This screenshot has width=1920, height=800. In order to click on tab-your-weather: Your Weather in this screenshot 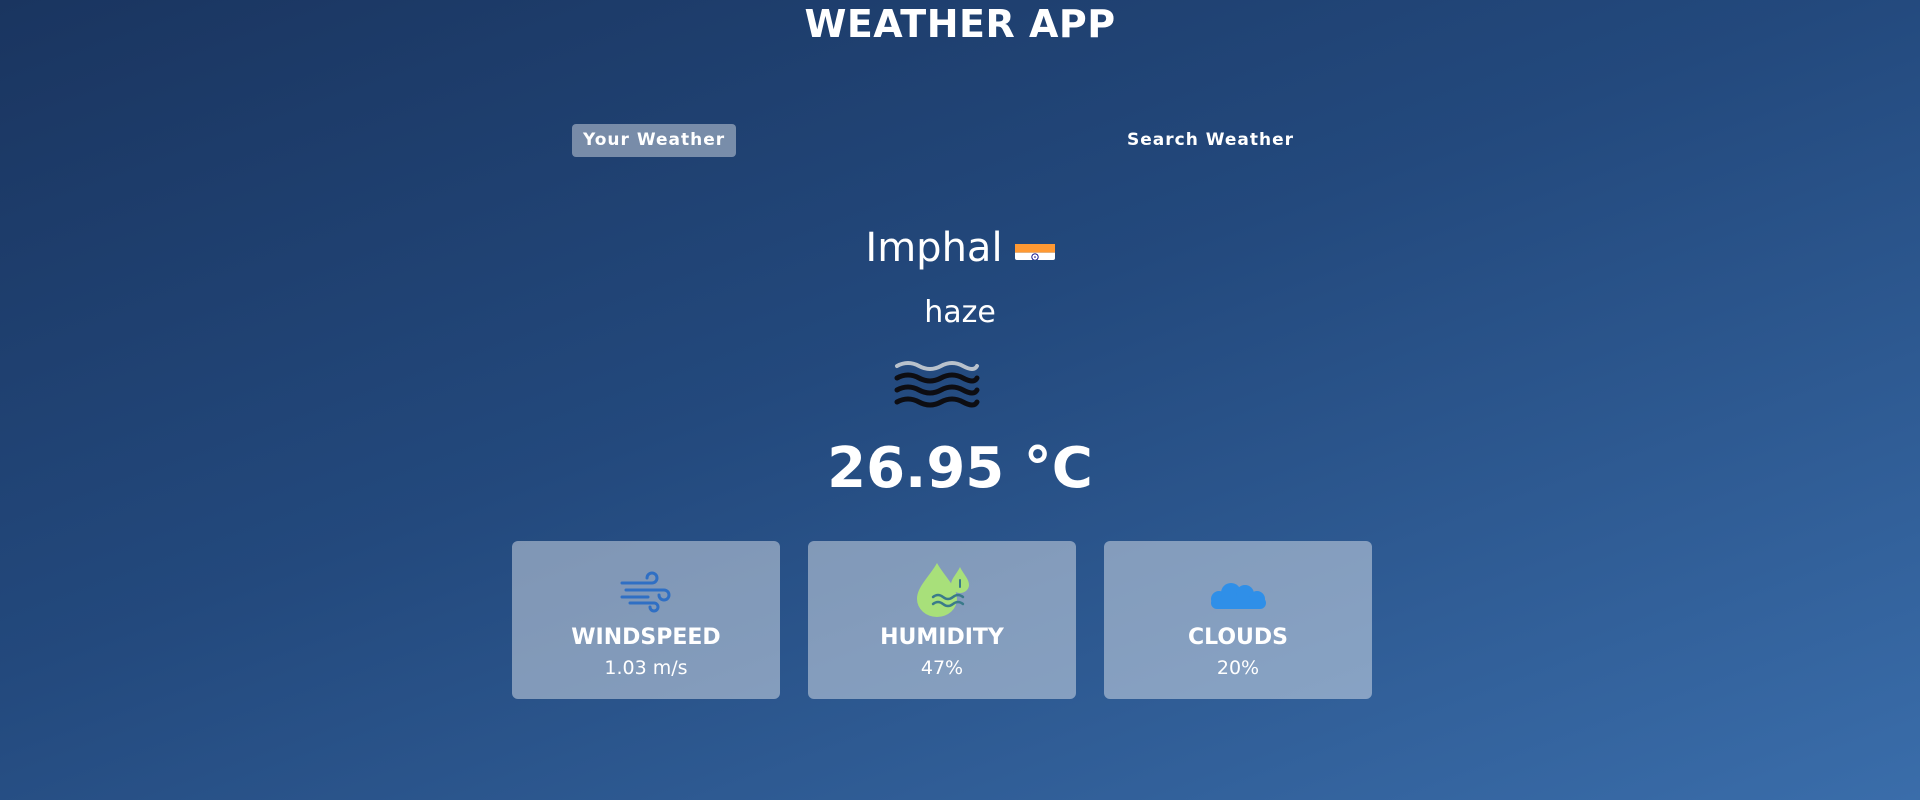, I will do `click(654, 140)`.